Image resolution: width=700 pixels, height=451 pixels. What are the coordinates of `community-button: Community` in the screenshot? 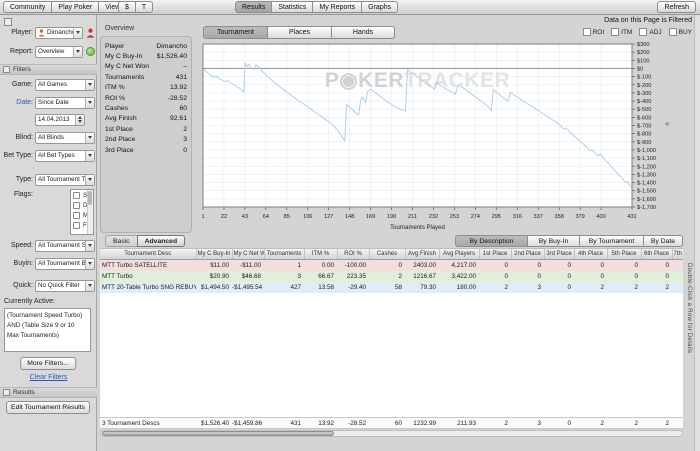 It's located at (27, 7).